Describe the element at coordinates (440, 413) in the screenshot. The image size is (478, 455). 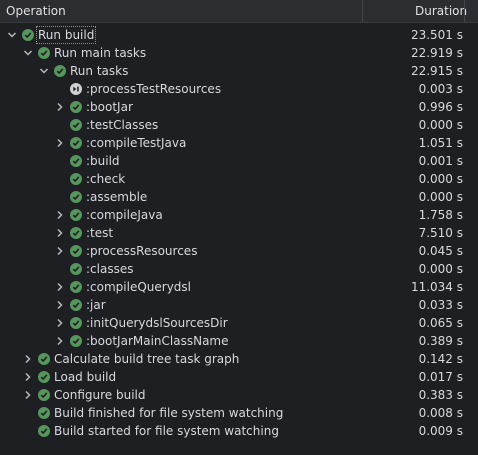
I see `duration-value: 0.008 s` at that location.